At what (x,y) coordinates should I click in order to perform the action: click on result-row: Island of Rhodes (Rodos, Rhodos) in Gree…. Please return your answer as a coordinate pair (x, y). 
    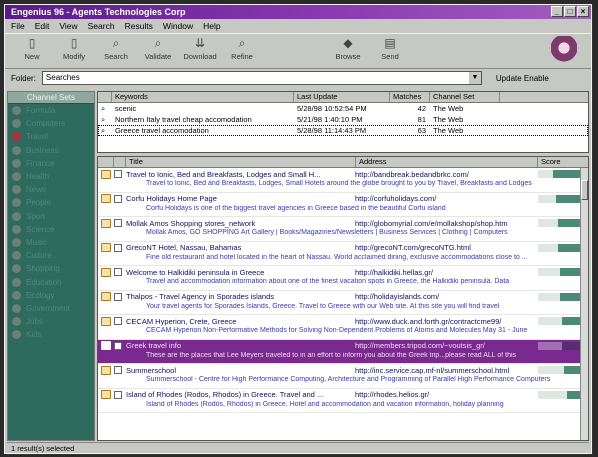
    Looking at the image, I should click on (343, 401).